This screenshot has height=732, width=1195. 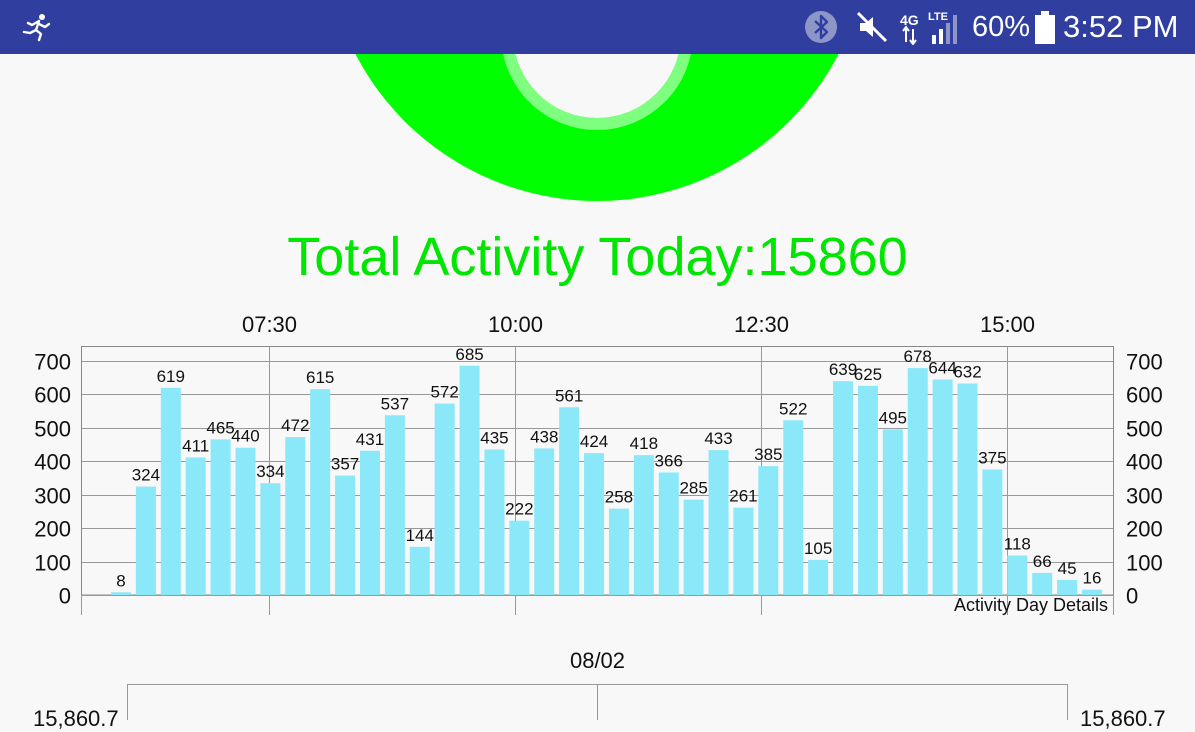 I want to click on bar-value-label: 66, so click(x=1042, y=561).